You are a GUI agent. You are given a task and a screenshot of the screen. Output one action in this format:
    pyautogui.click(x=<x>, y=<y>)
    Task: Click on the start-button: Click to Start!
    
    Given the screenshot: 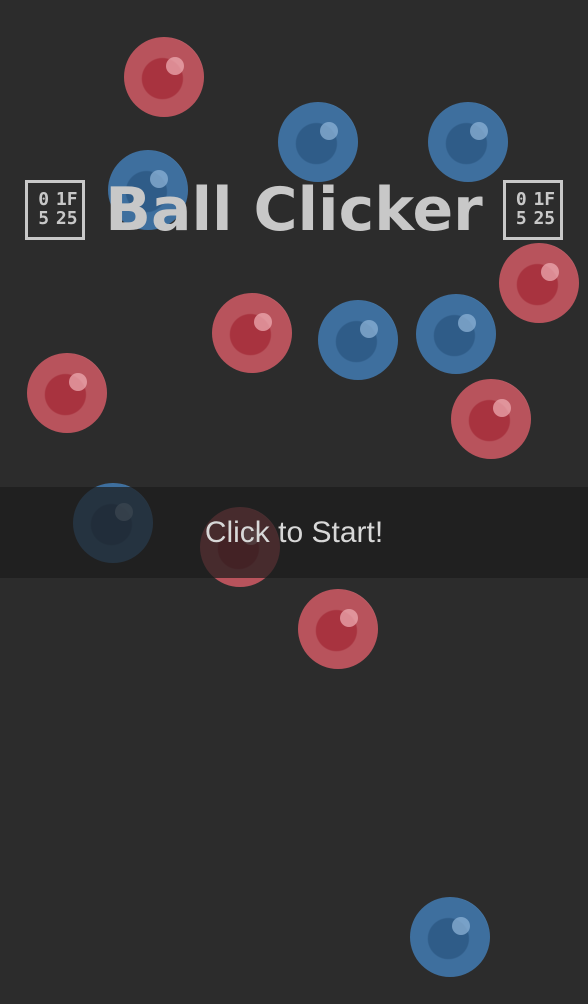 What is the action you would take?
    pyautogui.click(x=294, y=532)
    